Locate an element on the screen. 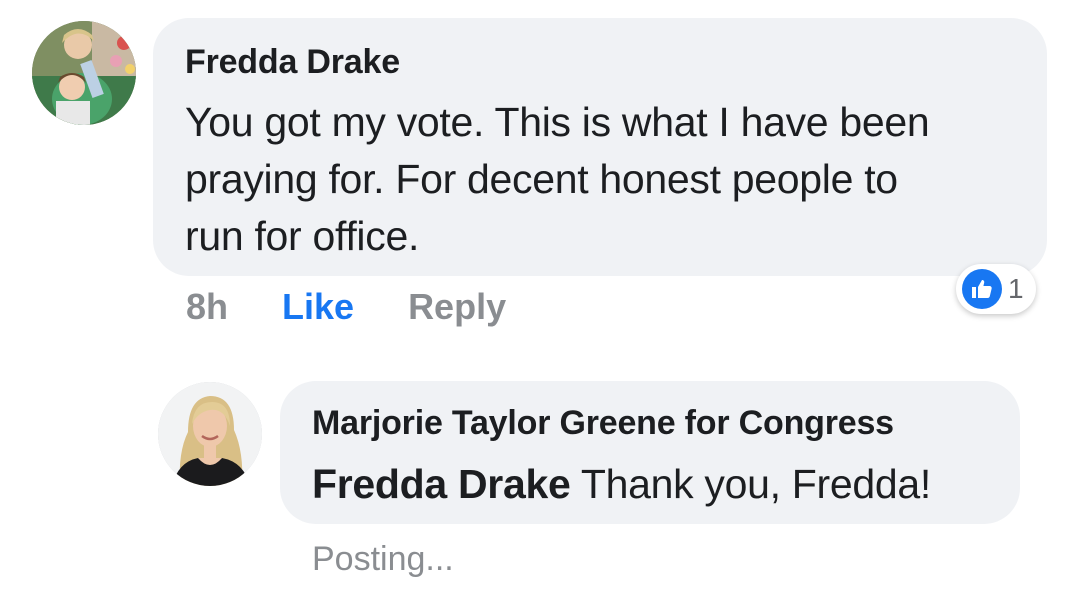 The image size is (1080, 602). commenter-photo is located at coordinates (84, 73).